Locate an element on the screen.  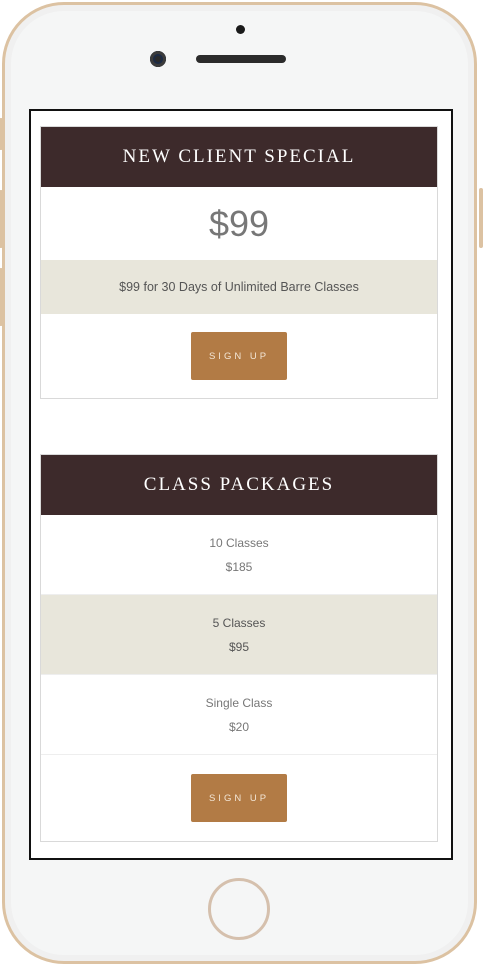
earpiece-speaker is located at coordinates (241, 59).